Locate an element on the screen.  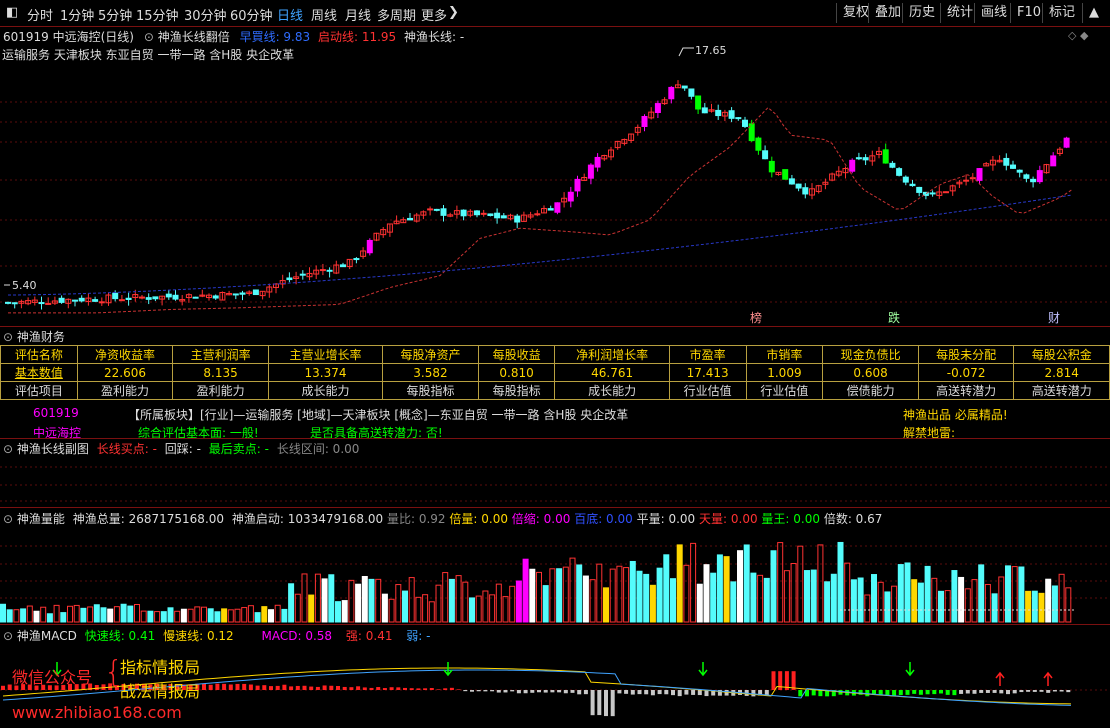
period-tab-9: 多周期 is located at coordinates (396, 14).